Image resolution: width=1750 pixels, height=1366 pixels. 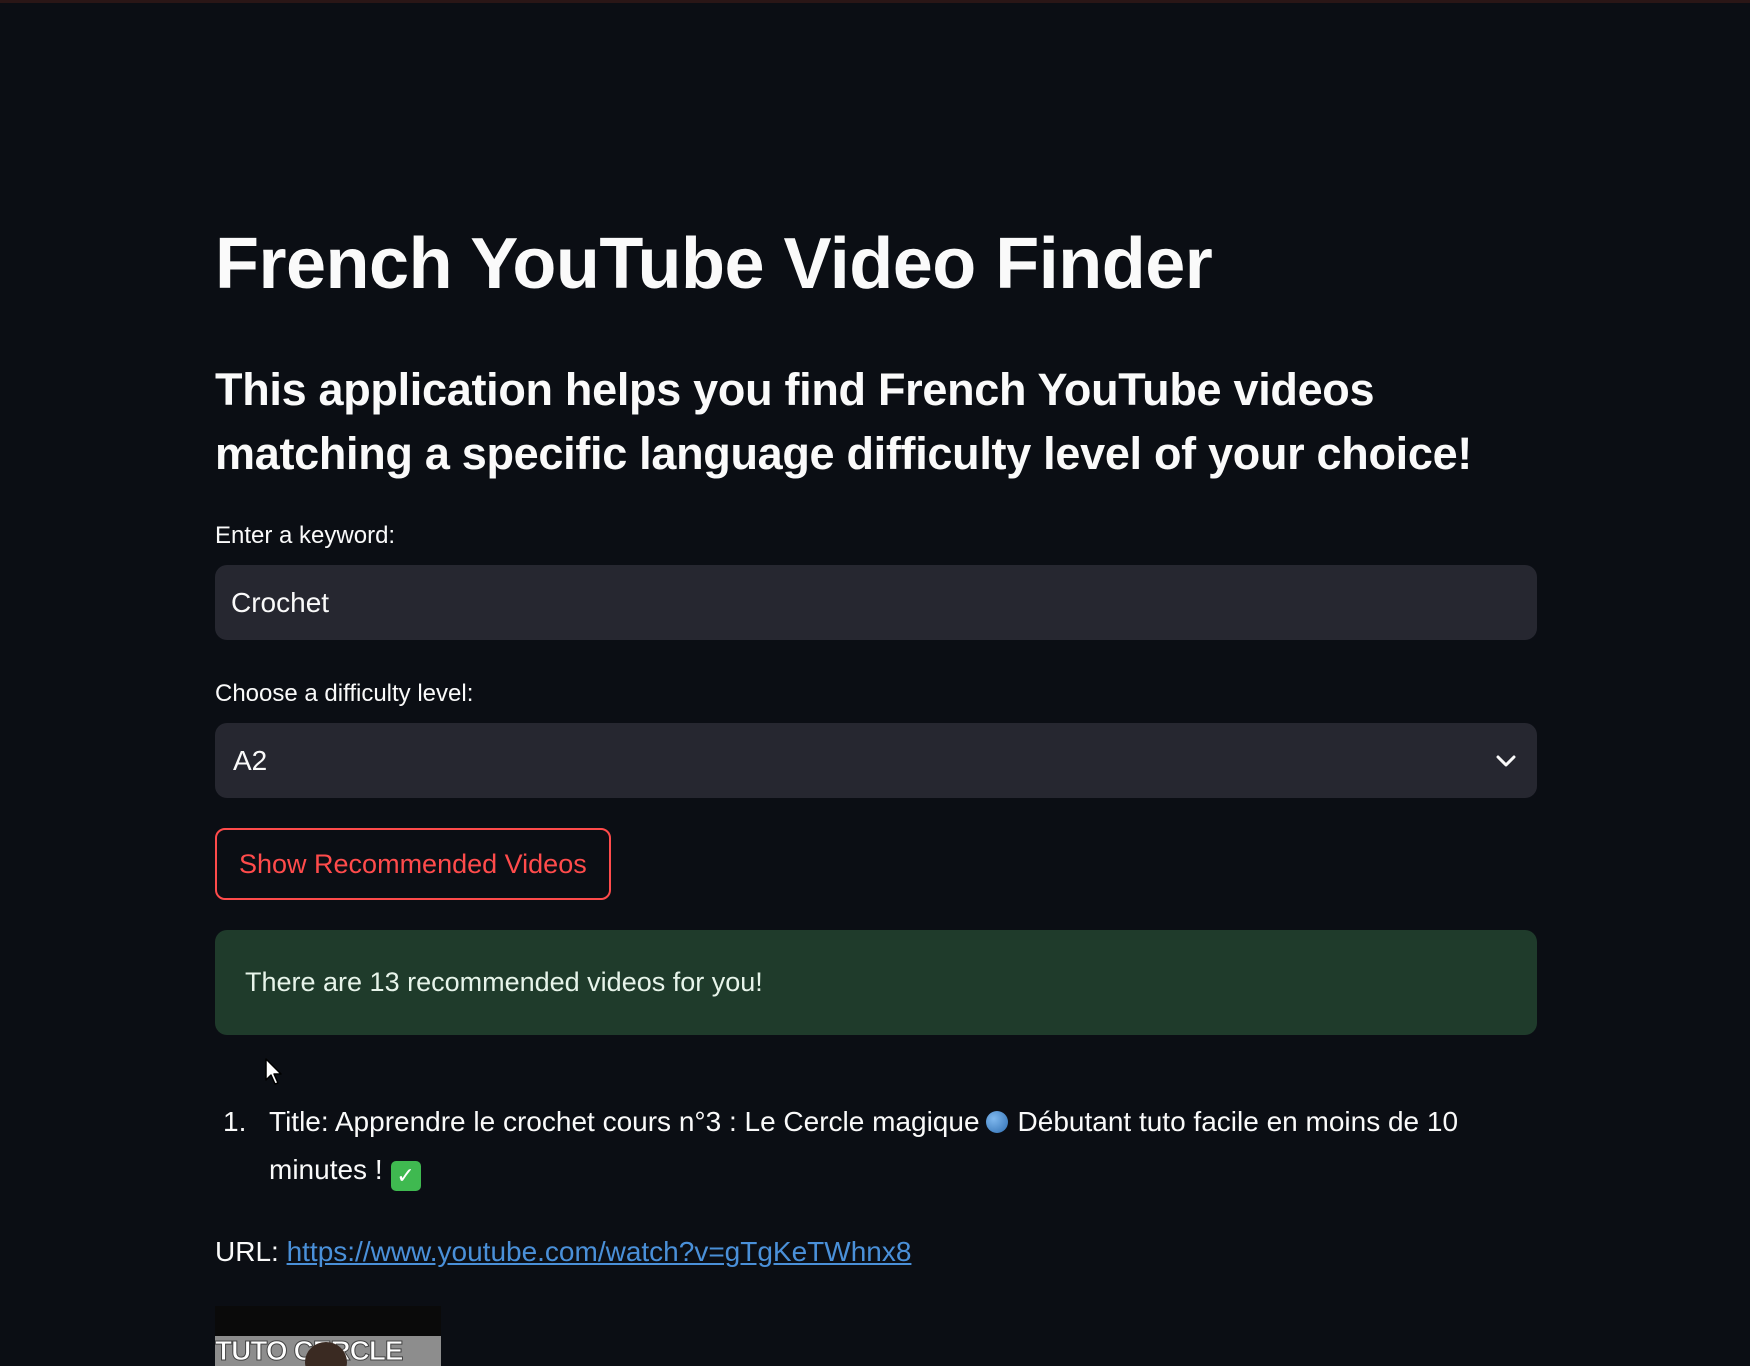 I want to click on result-number: 1., so click(x=235, y=1121).